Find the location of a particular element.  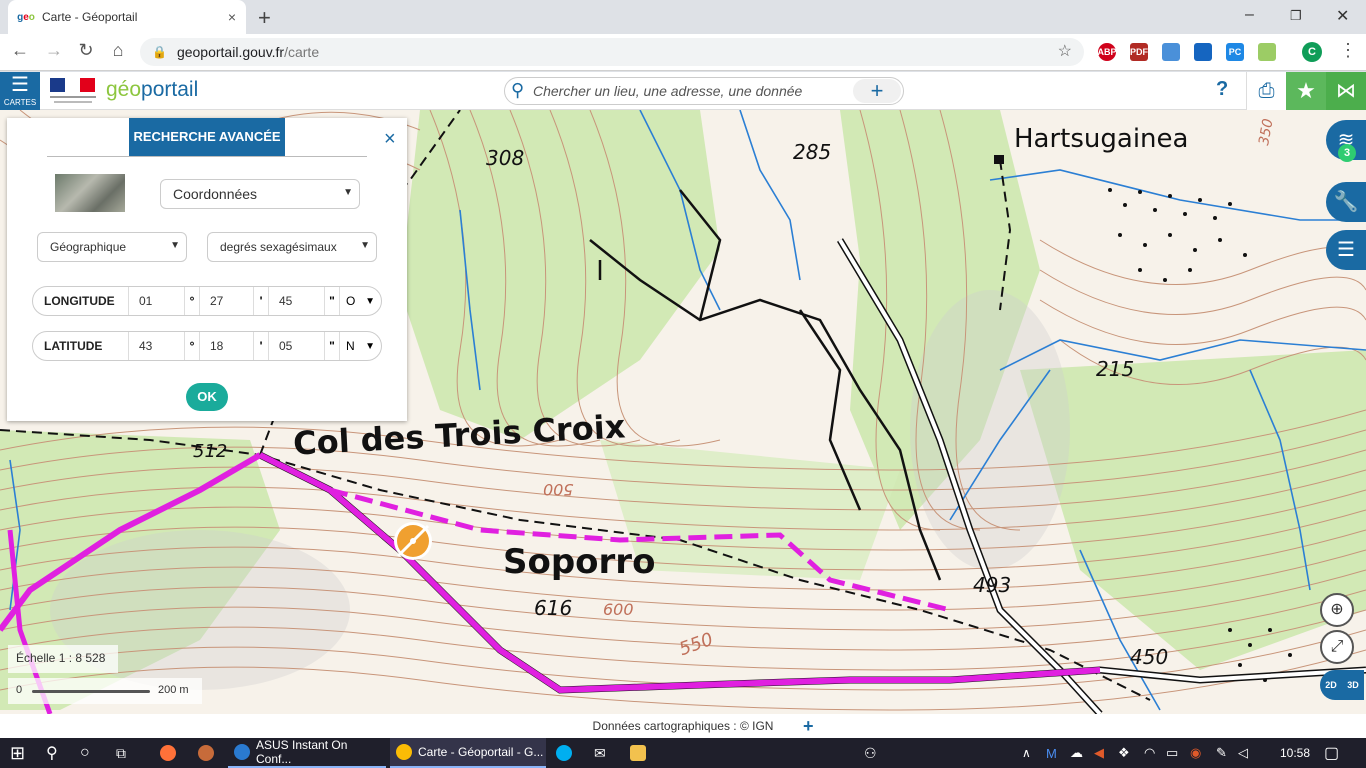

latitude-seconds-input: 05 is located at coordinates (296, 346).